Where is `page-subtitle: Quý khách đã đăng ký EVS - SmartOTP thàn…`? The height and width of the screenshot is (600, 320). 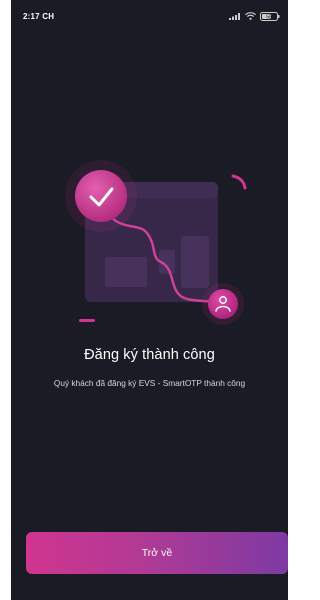
page-subtitle: Quý khách đã đăng ký EVS - SmartOTP thàn… is located at coordinates (149, 383).